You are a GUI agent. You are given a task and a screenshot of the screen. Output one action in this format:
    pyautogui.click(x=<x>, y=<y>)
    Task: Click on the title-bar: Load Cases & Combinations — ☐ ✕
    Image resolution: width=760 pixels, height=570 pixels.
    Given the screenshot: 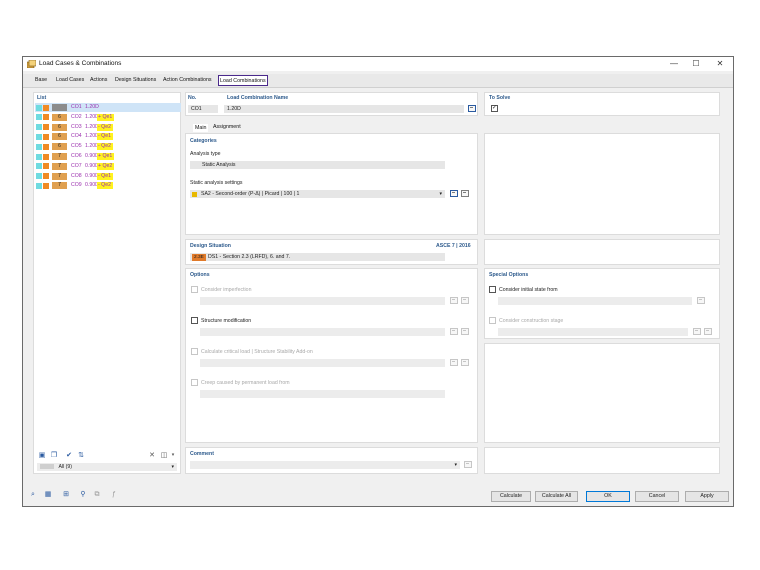 What is the action you would take?
    pyautogui.click(x=378, y=64)
    